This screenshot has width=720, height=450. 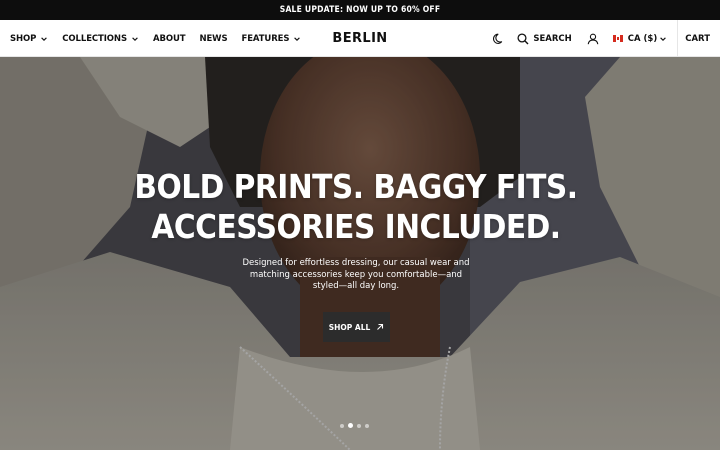 I want to click on user-icon, so click(x=593, y=38).